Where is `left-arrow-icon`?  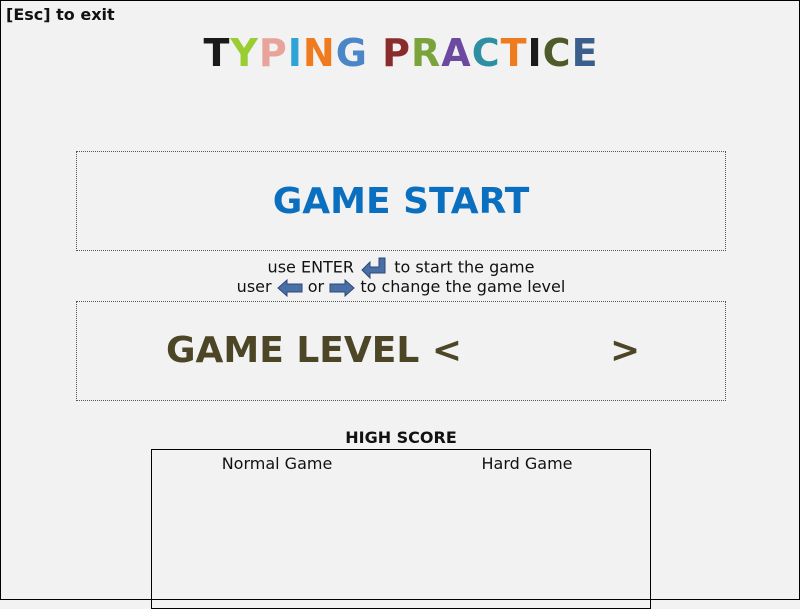
left-arrow-icon is located at coordinates (292, 287).